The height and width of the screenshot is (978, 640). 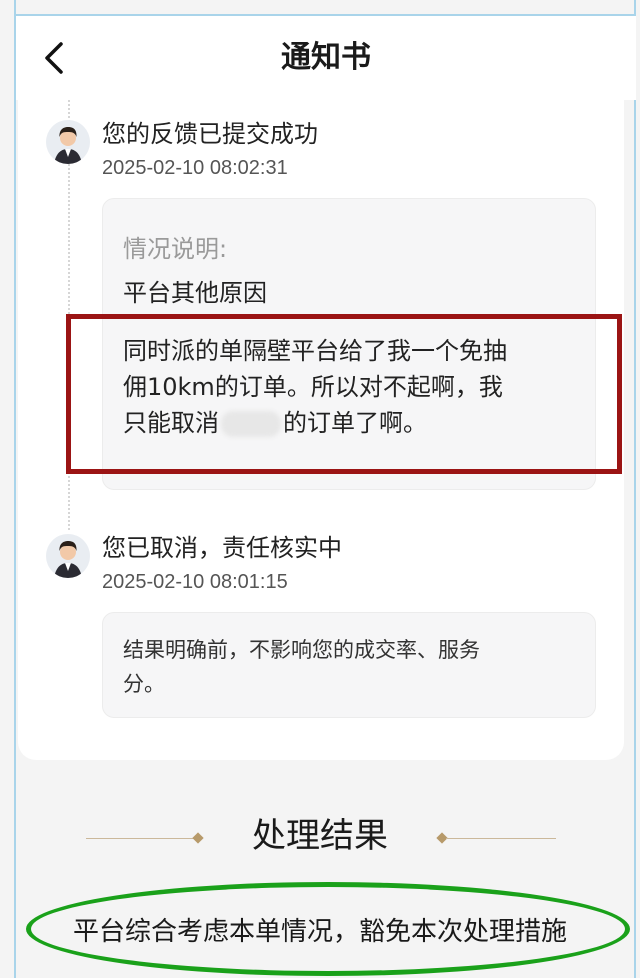 I want to click on notice-detail-box: 结果明确前，不影响您的成交率、服务 分。, so click(x=349, y=665).